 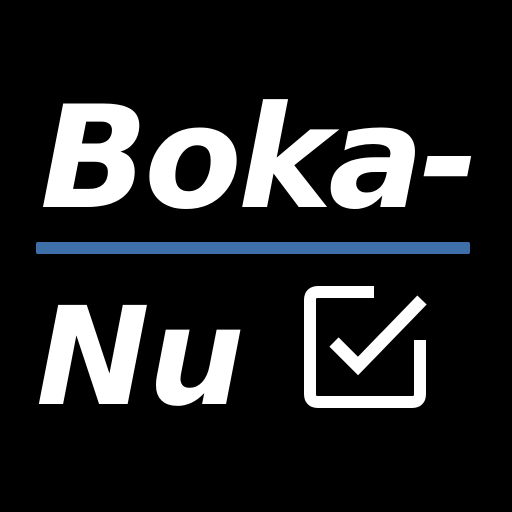 What do you see at coordinates (140, 358) in the screenshot?
I see `logo-text-line2: Nu` at bounding box center [140, 358].